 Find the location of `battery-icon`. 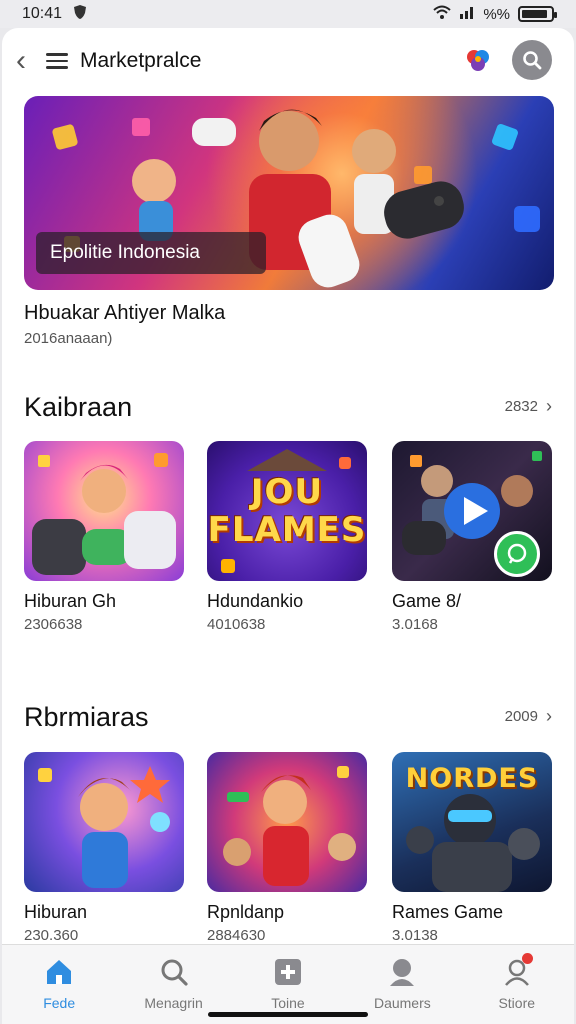

battery-icon is located at coordinates (537, 14).